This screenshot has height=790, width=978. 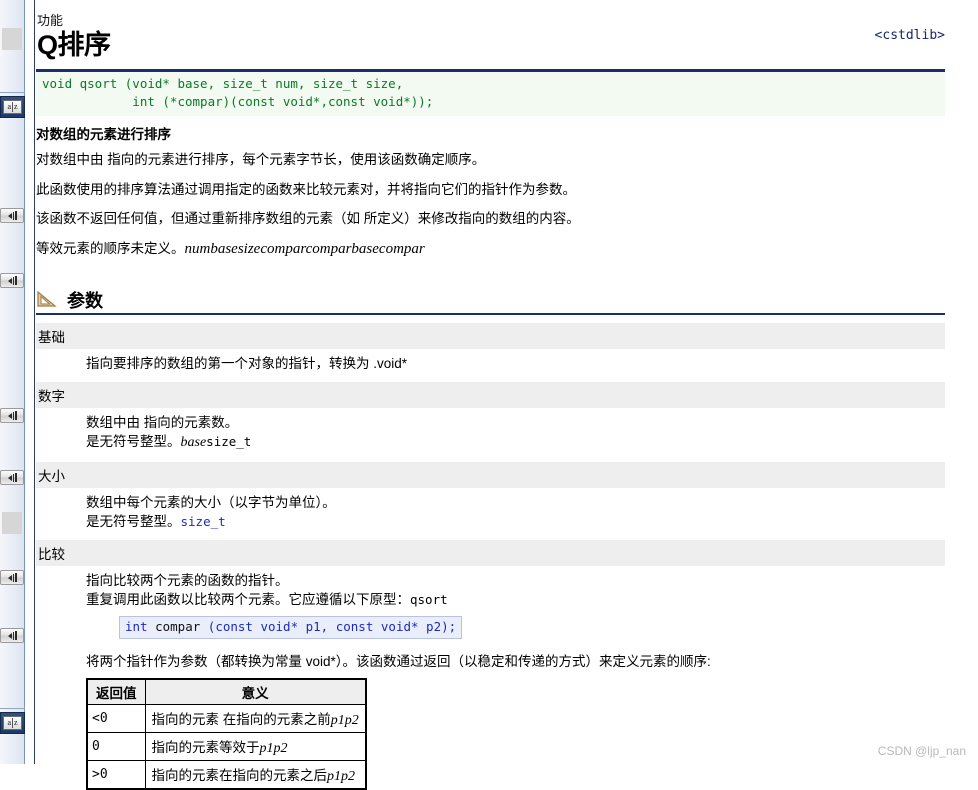 I want to click on param-body-base: 指向要排序的数组的第一个对象的指针，转换为 .void*, so click(x=490, y=361).